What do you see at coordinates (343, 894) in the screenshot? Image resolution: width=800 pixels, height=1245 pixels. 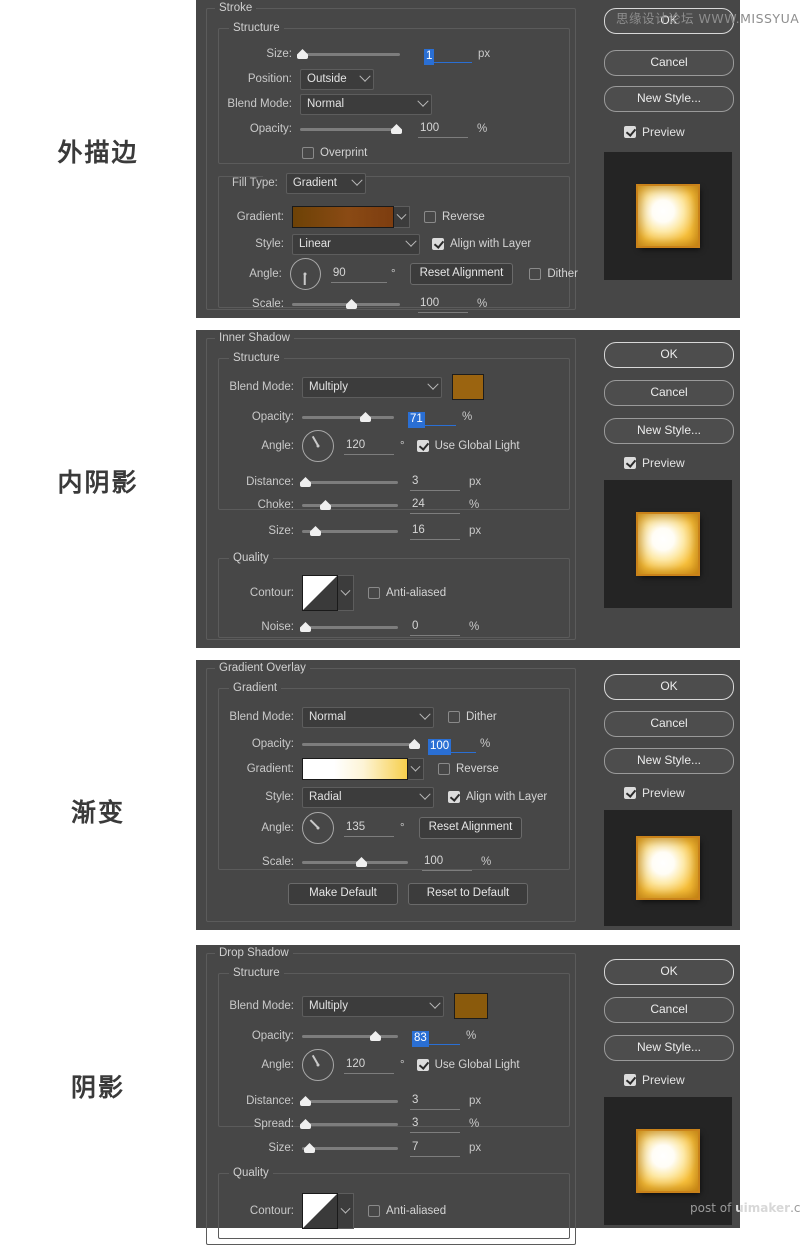 I see `make-default-button: Make Default` at bounding box center [343, 894].